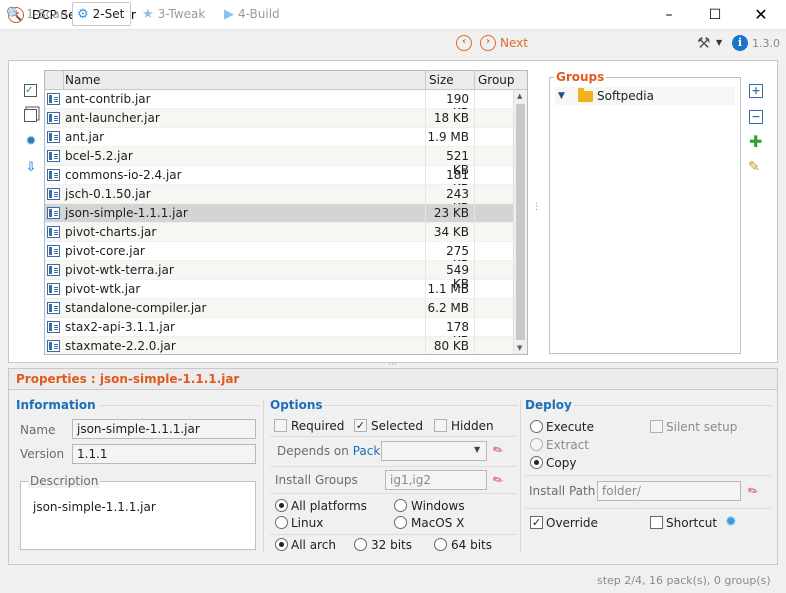 The height and width of the screenshot is (593, 786). What do you see at coordinates (286, 276) in the screenshot?
I see `table-row: pivot-wtk-terra.jar 549 KB` at bounding box center [286, 276].